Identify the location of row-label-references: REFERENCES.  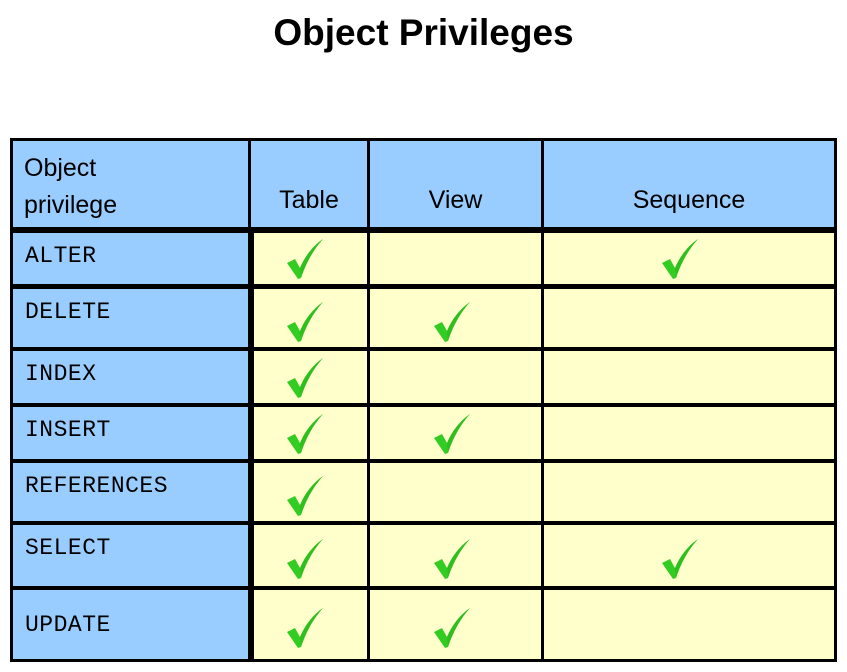
(130, 492).